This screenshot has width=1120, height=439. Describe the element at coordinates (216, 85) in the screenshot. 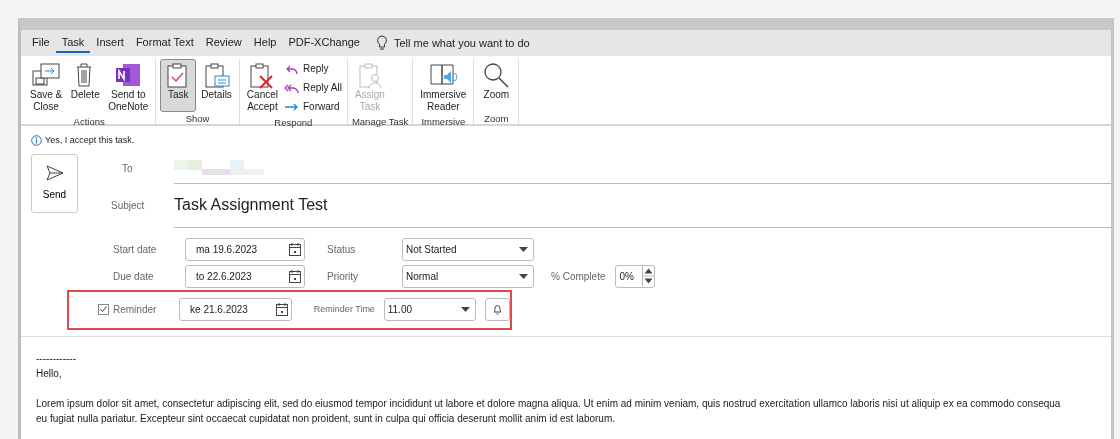

I see `ribbon-button: Details` at that location.